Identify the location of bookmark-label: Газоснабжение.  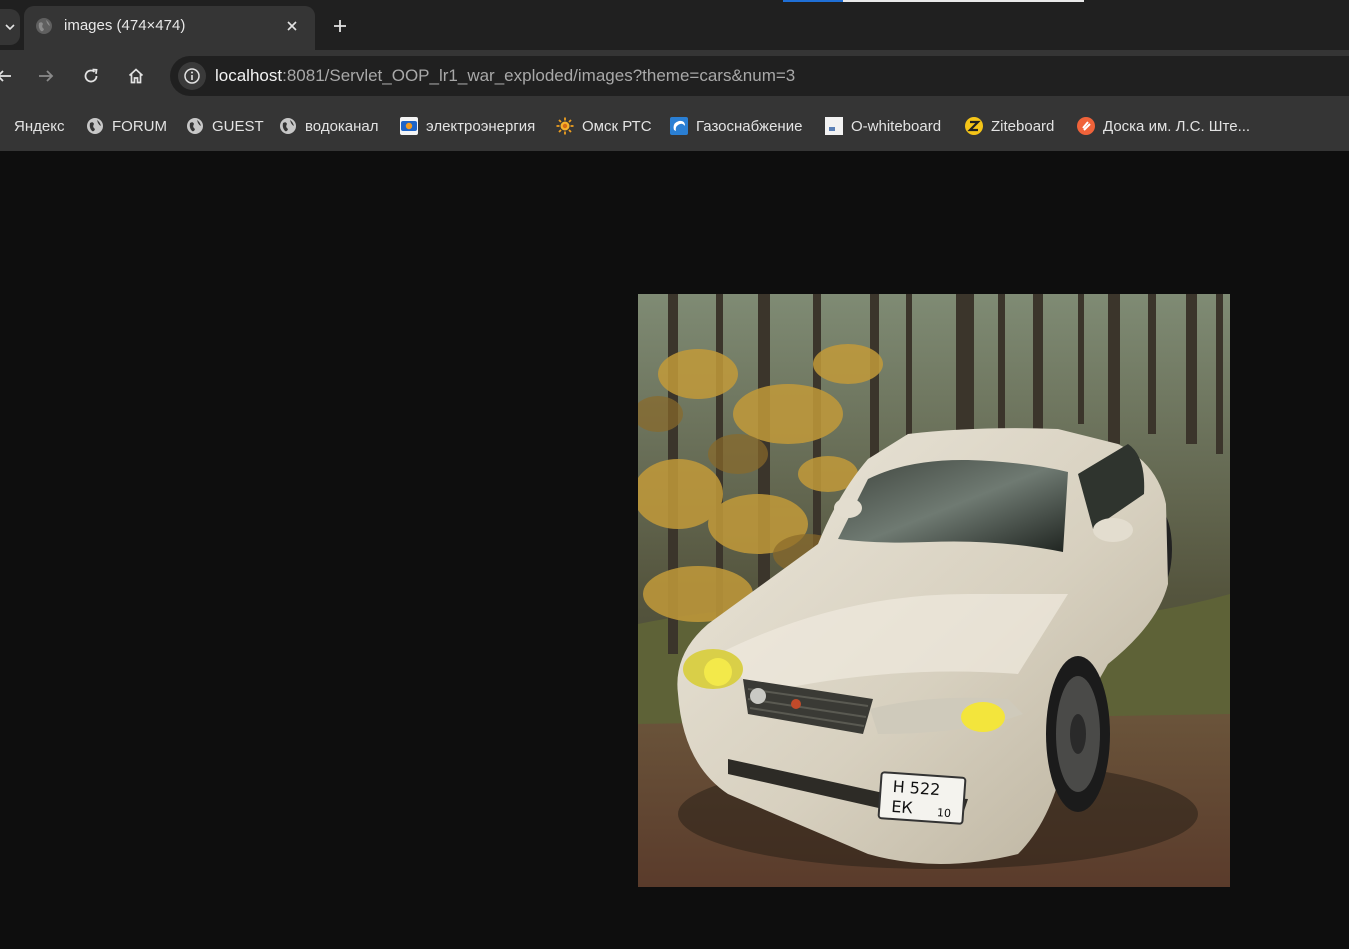
(749, 126).